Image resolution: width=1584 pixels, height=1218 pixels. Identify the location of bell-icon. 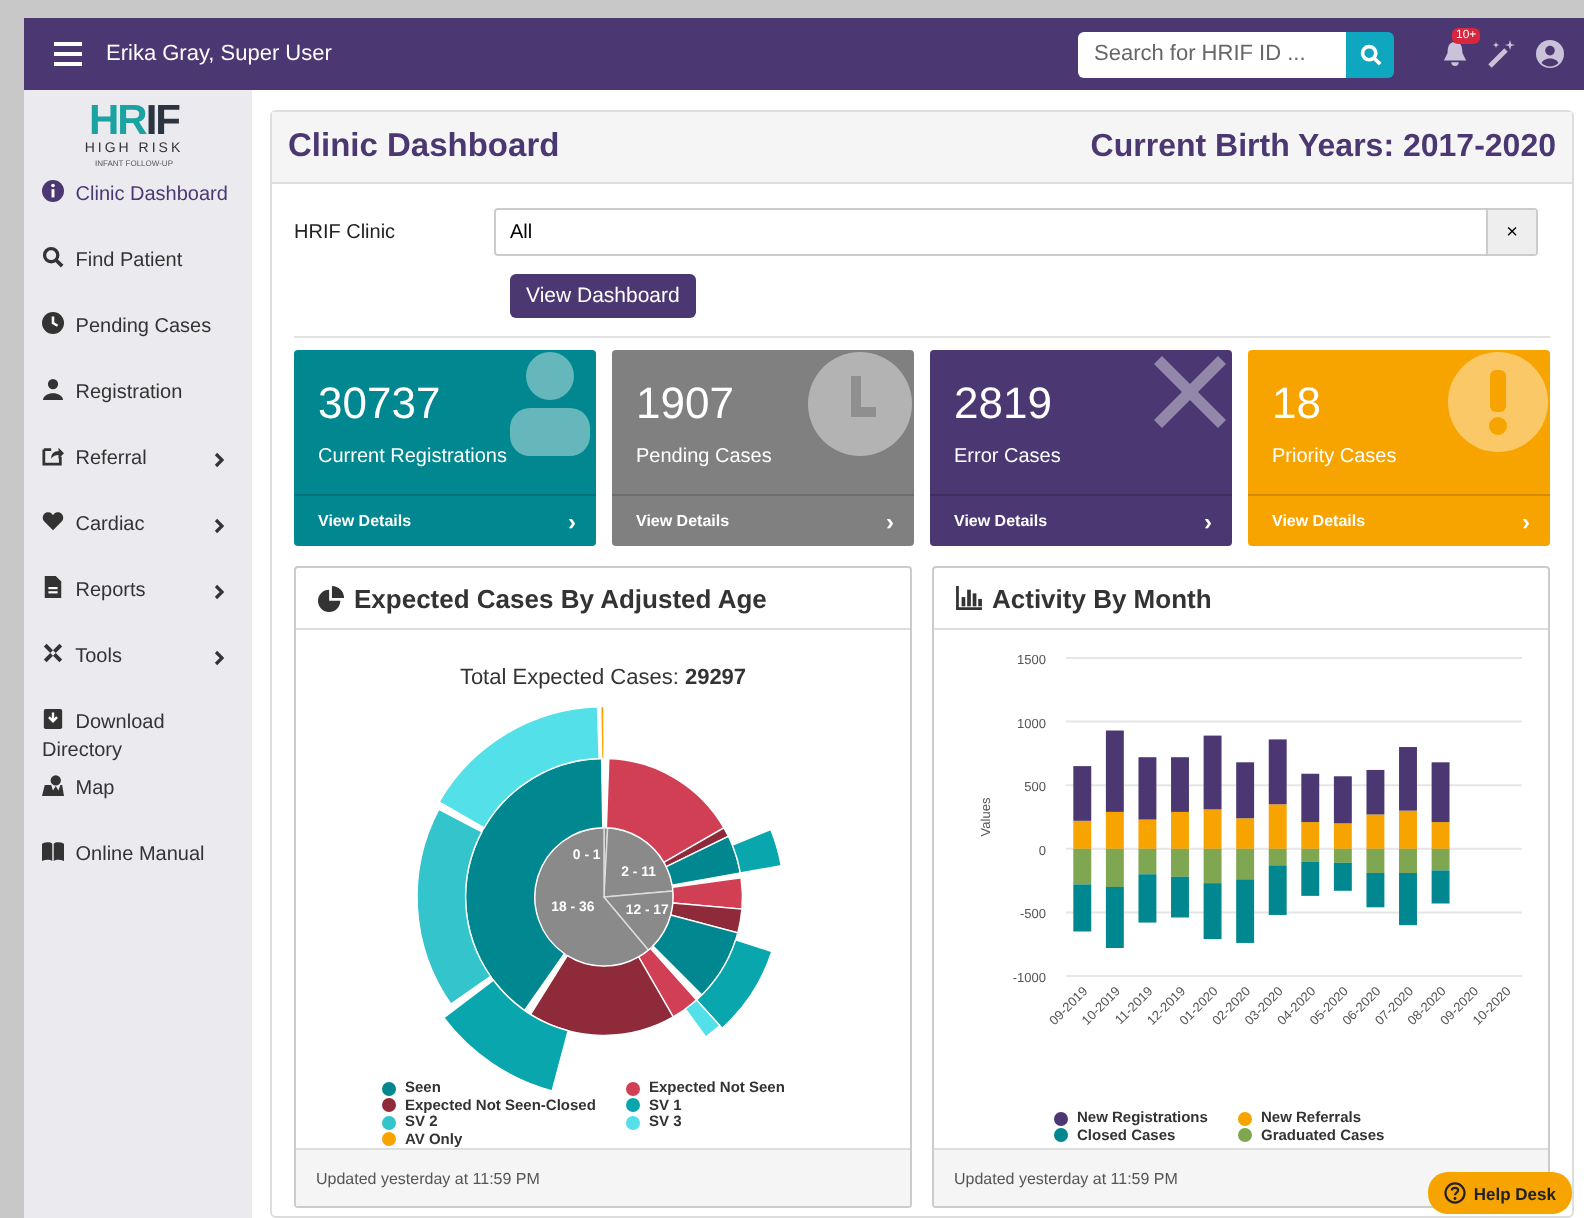
(1455, 54).